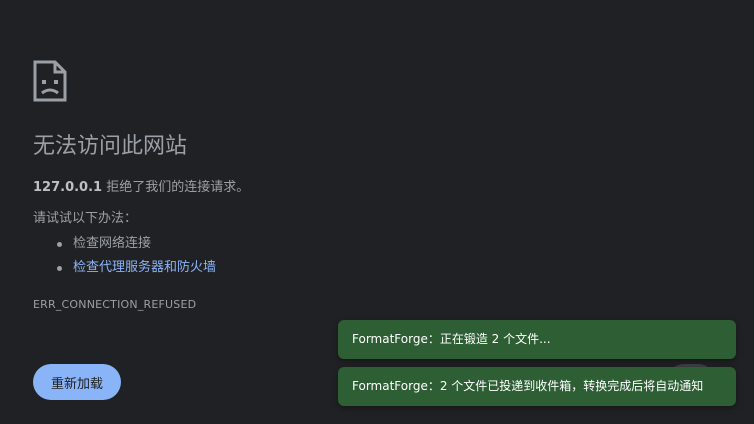  What do you see at coordinates (124, 268) in the screenshot?
I see `suggestion-check-proxy-firewall-link: 检查代理服务器和防火墙` at bounding box center [124, 268].